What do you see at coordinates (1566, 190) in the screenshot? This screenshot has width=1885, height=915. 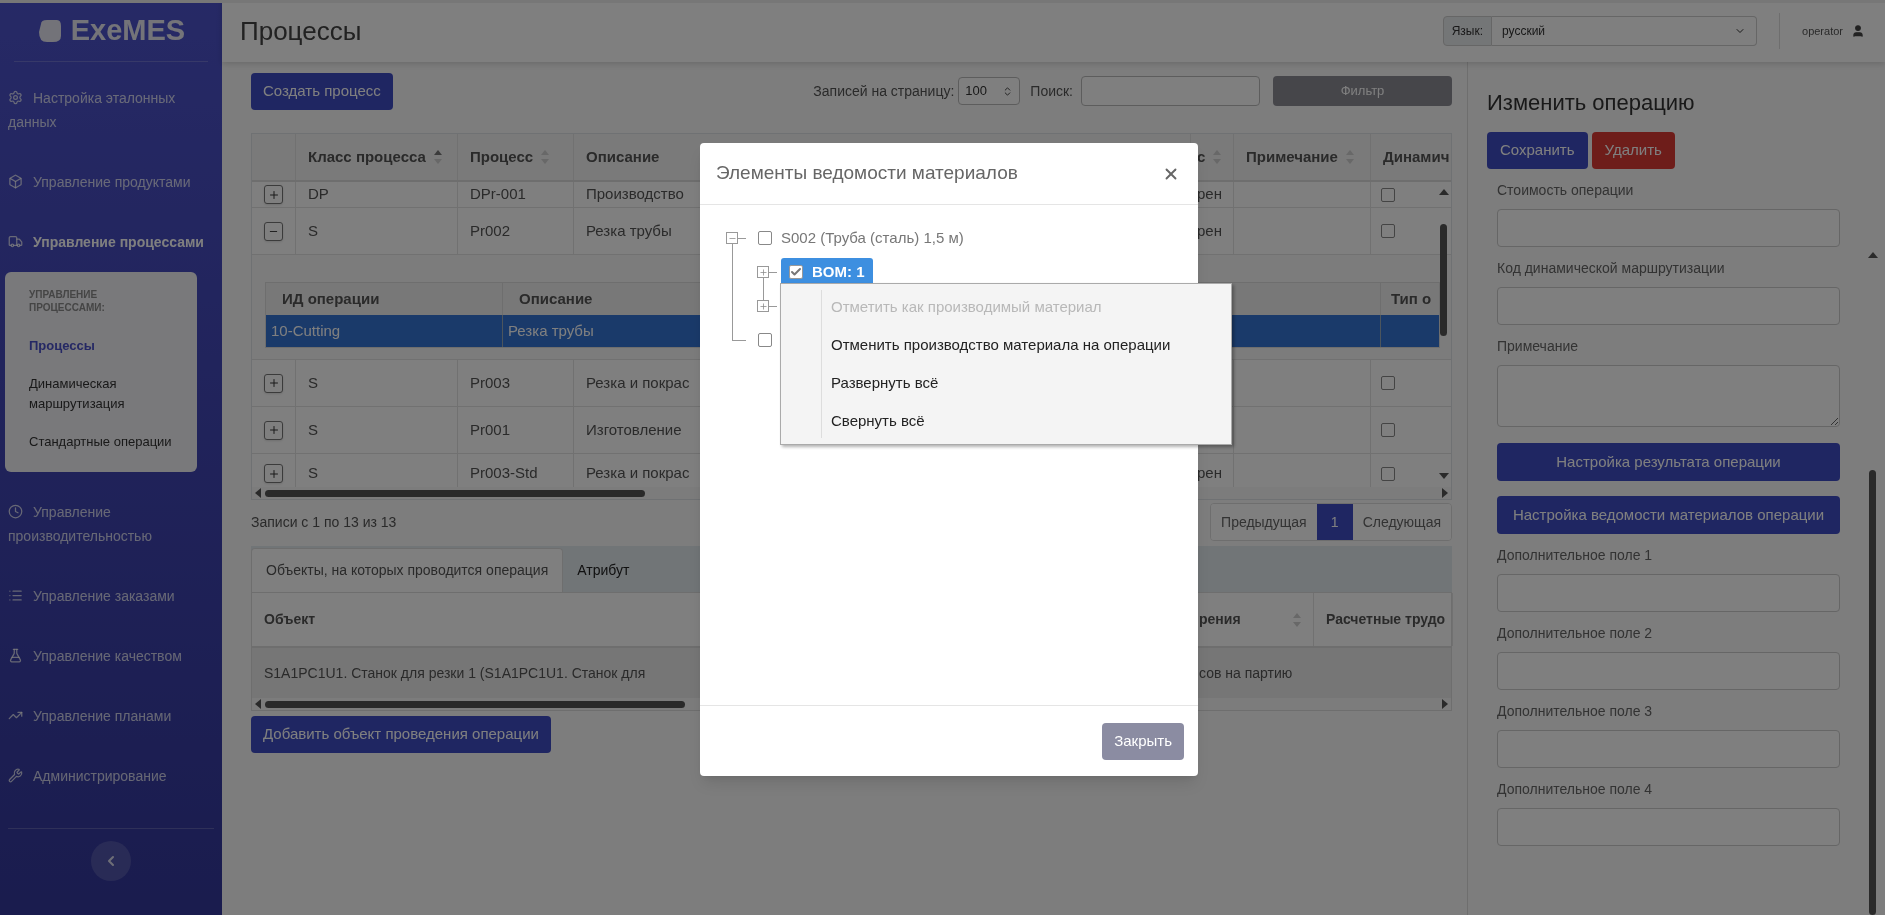 I see `field-label: Стоимость операции` at bounding box center [1566, 190].